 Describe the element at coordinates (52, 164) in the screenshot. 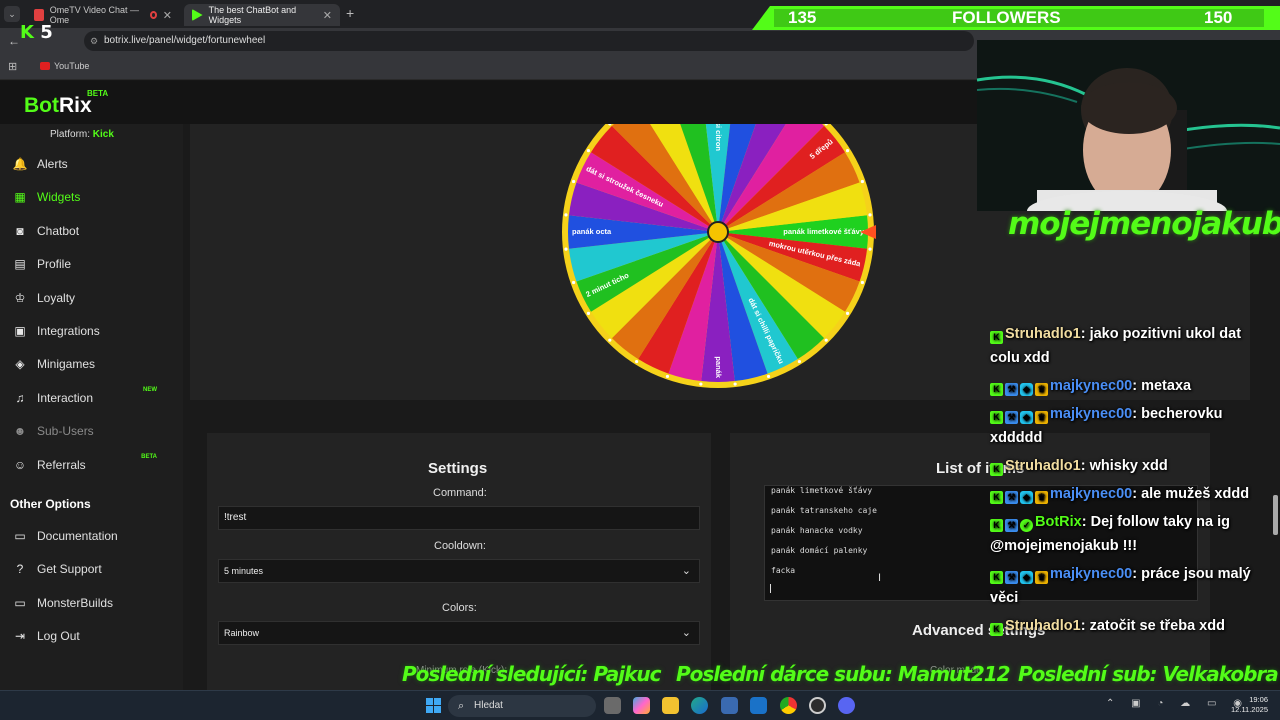

I see `sidebar-item-label: Alerts` at that location.